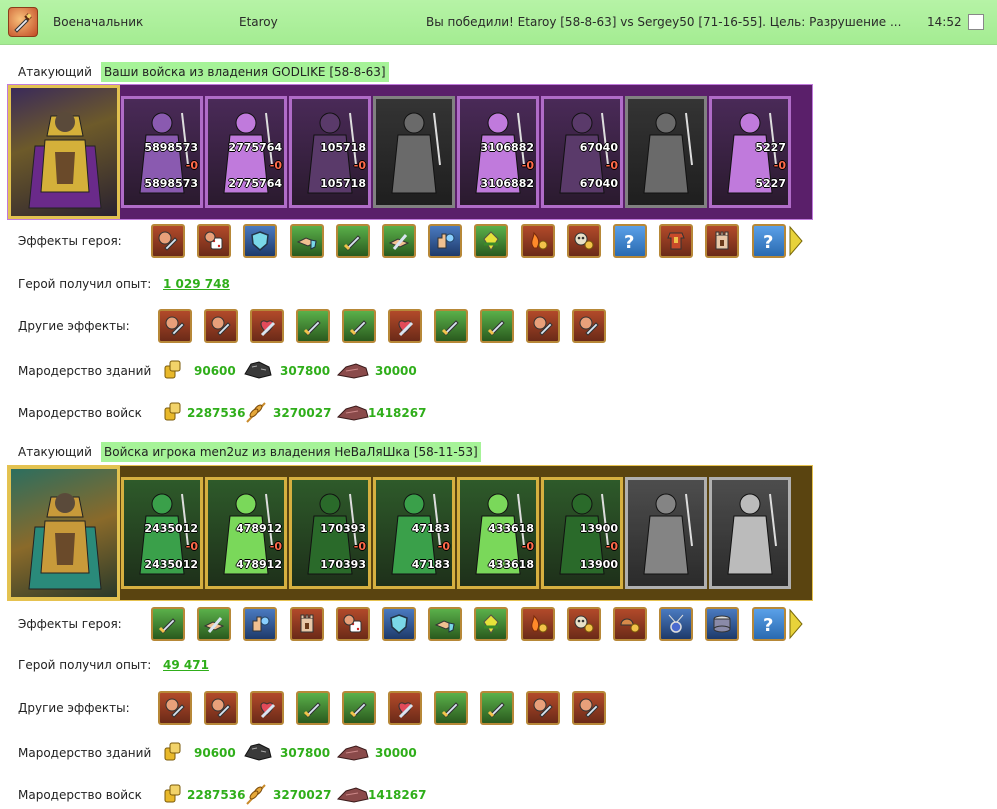  I want to click on unit-slot: 105718 -0 105718, so click(330, 152).